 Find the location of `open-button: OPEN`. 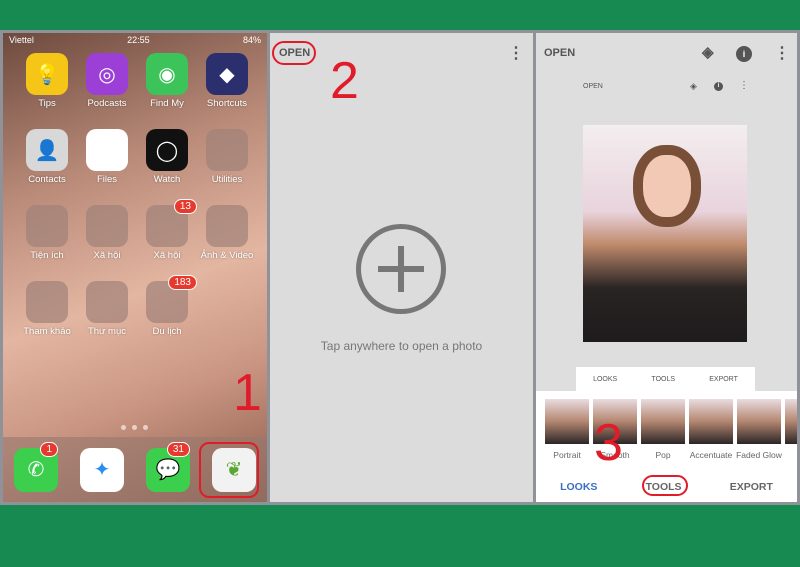

open-button: OPEN is located at coordinates (559, 53).